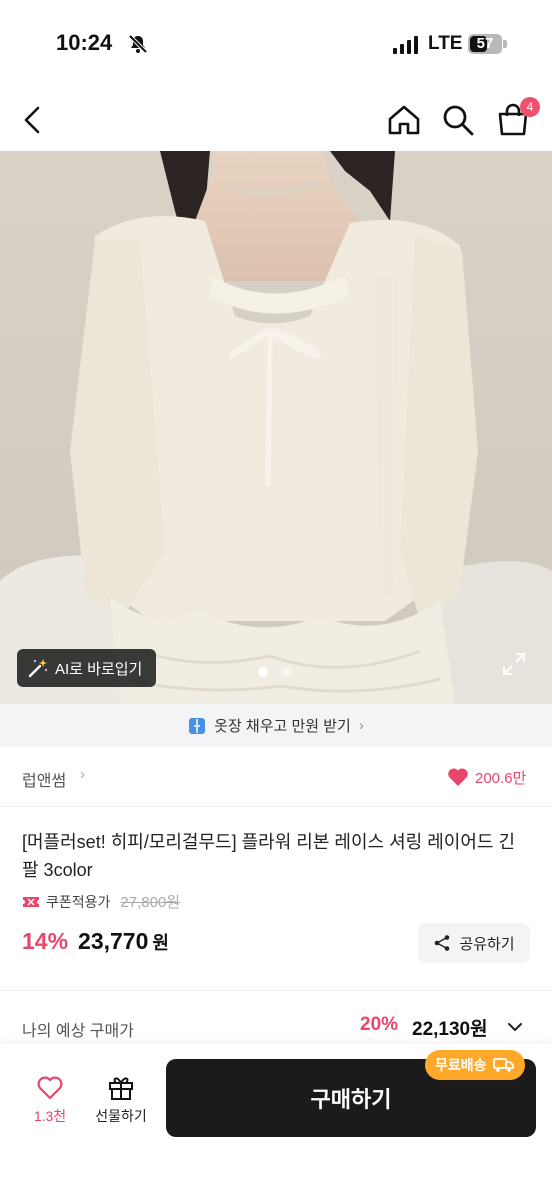  What do you see at coordinates (442, 943) in the screenshot?
I see `share-icon` at bounding box center [442, 943].